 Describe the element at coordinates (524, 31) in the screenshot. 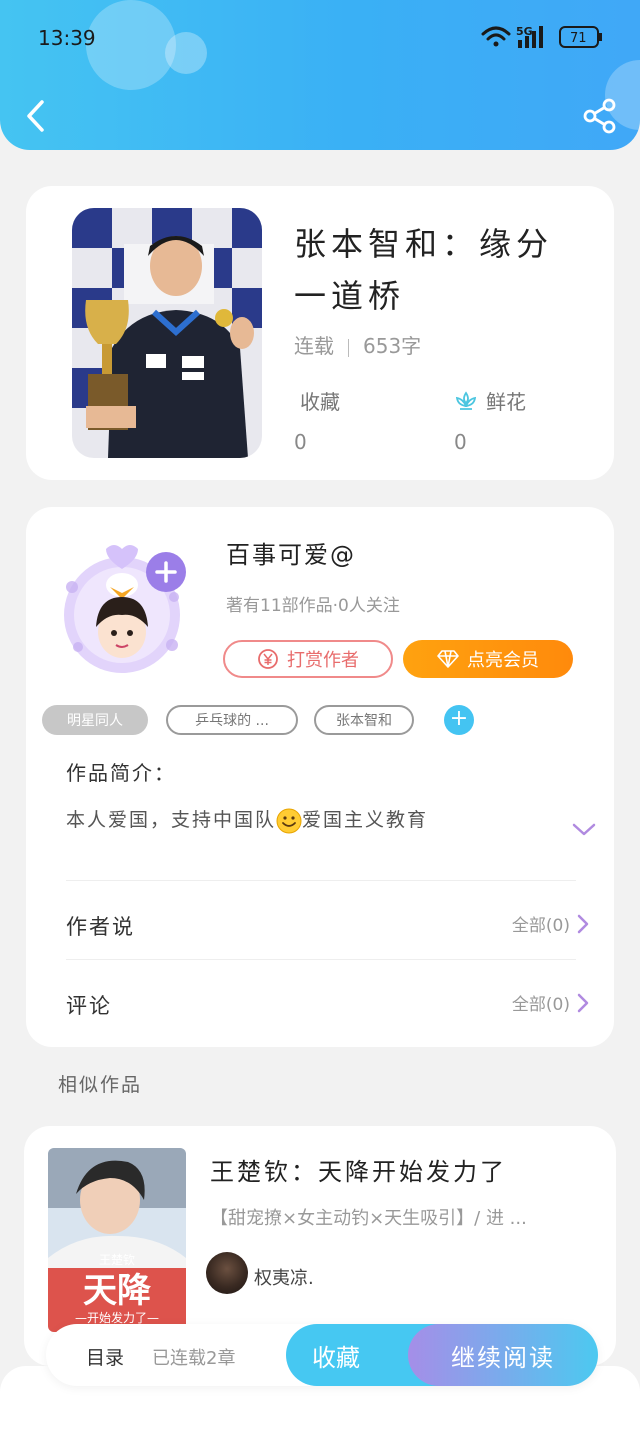

I see `network-label: 5G` at that location.